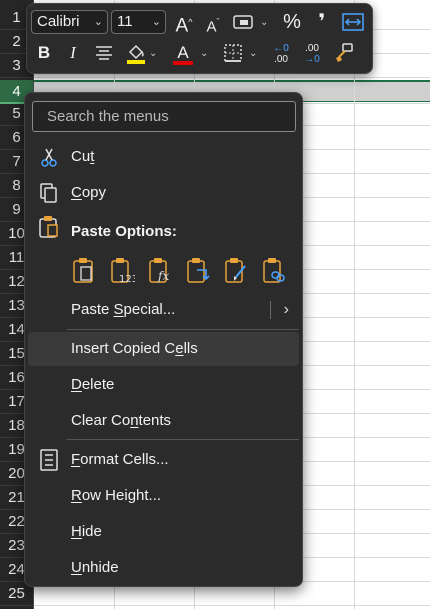 This screenshot has height=609, width=430. Describe the element at coordinates (49, 157) in the screenshot. I see `scissors-icon` at that location.